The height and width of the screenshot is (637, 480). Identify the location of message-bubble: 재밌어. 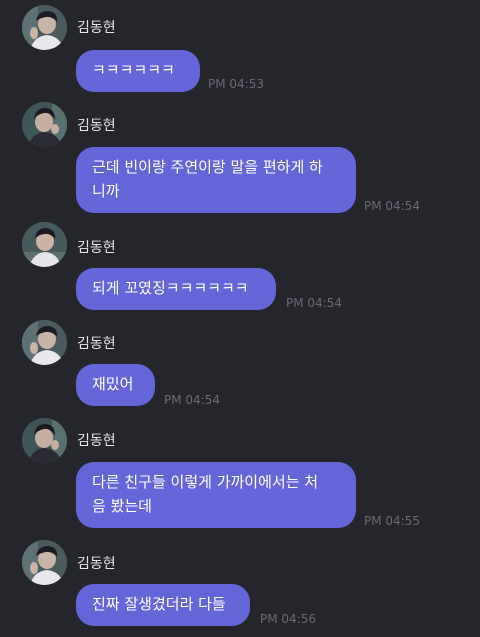
(115, 385).